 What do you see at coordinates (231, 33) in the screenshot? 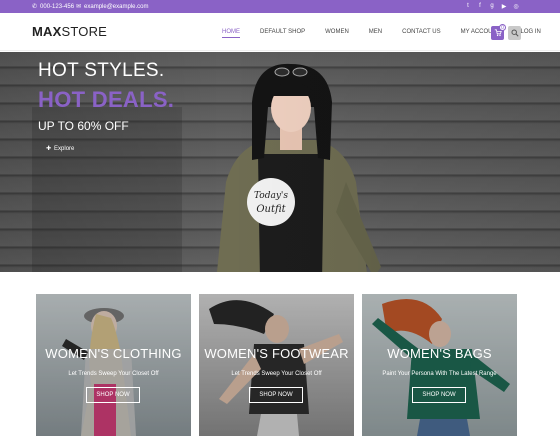
I see `nav-item-home: HOME` at bounding box center [231, 33].